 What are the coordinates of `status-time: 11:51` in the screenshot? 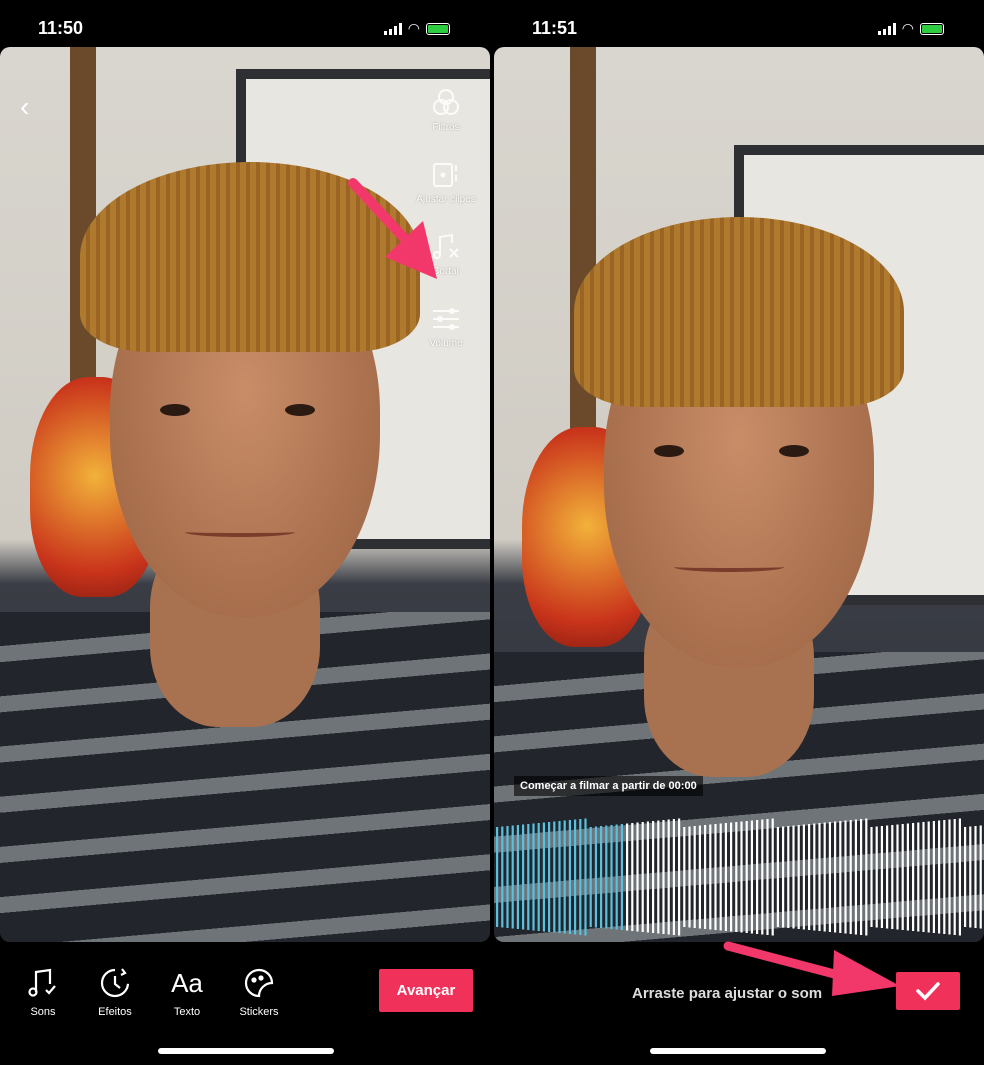 It's located at (555, 28).